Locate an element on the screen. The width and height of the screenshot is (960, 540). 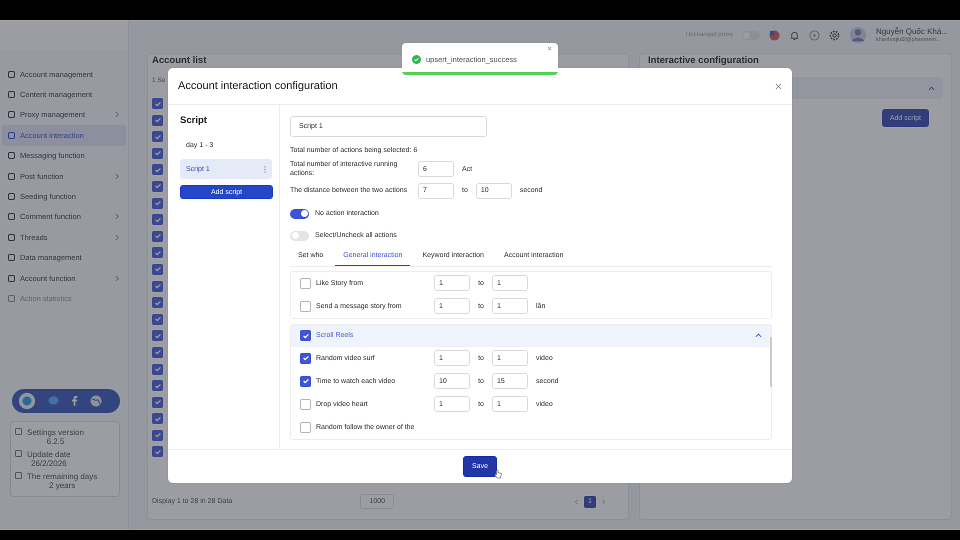
globe-icon is located at coordinates (96, 400).